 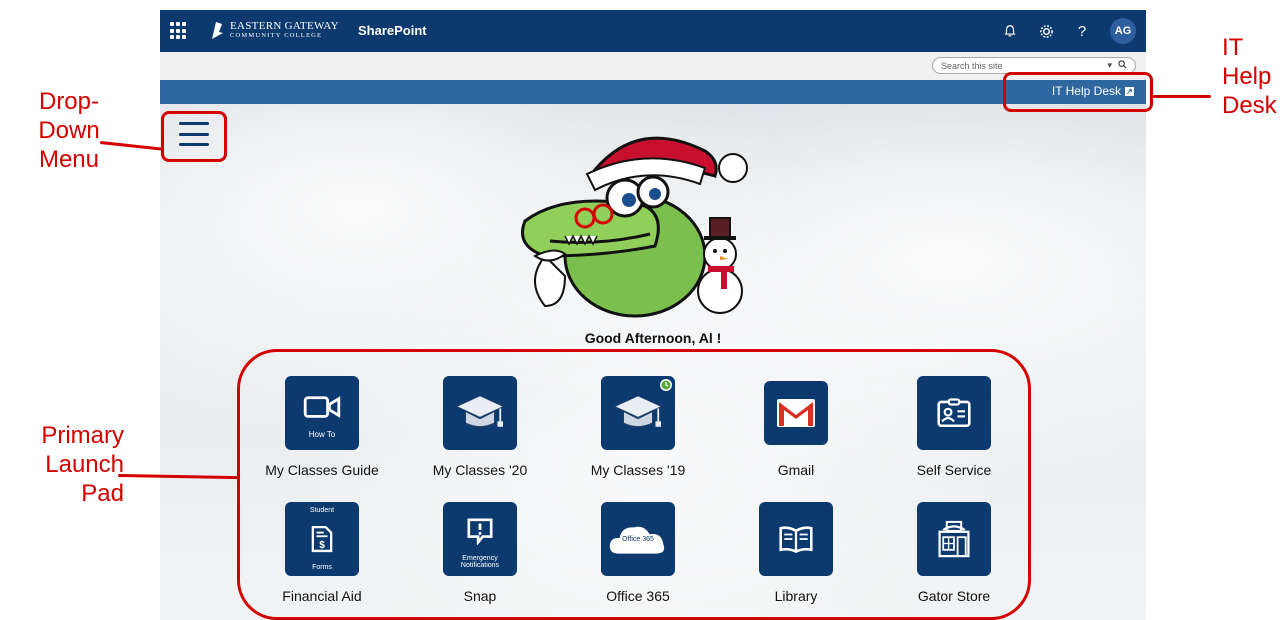 I want to click on annotation-line: Help, so click(x=1247, y=76).